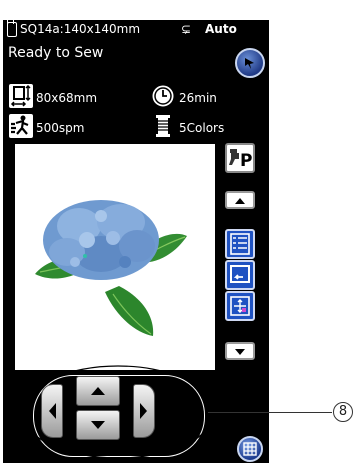 The width and height of the screenshot is (359, 465). Describe the element at coordinates (343, 412) in the screenshot. I see `callout-number: 8` at that location.